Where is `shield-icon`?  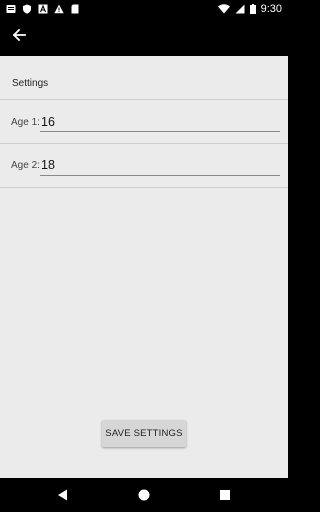
shield-icon is located at coordinates (27, 9).